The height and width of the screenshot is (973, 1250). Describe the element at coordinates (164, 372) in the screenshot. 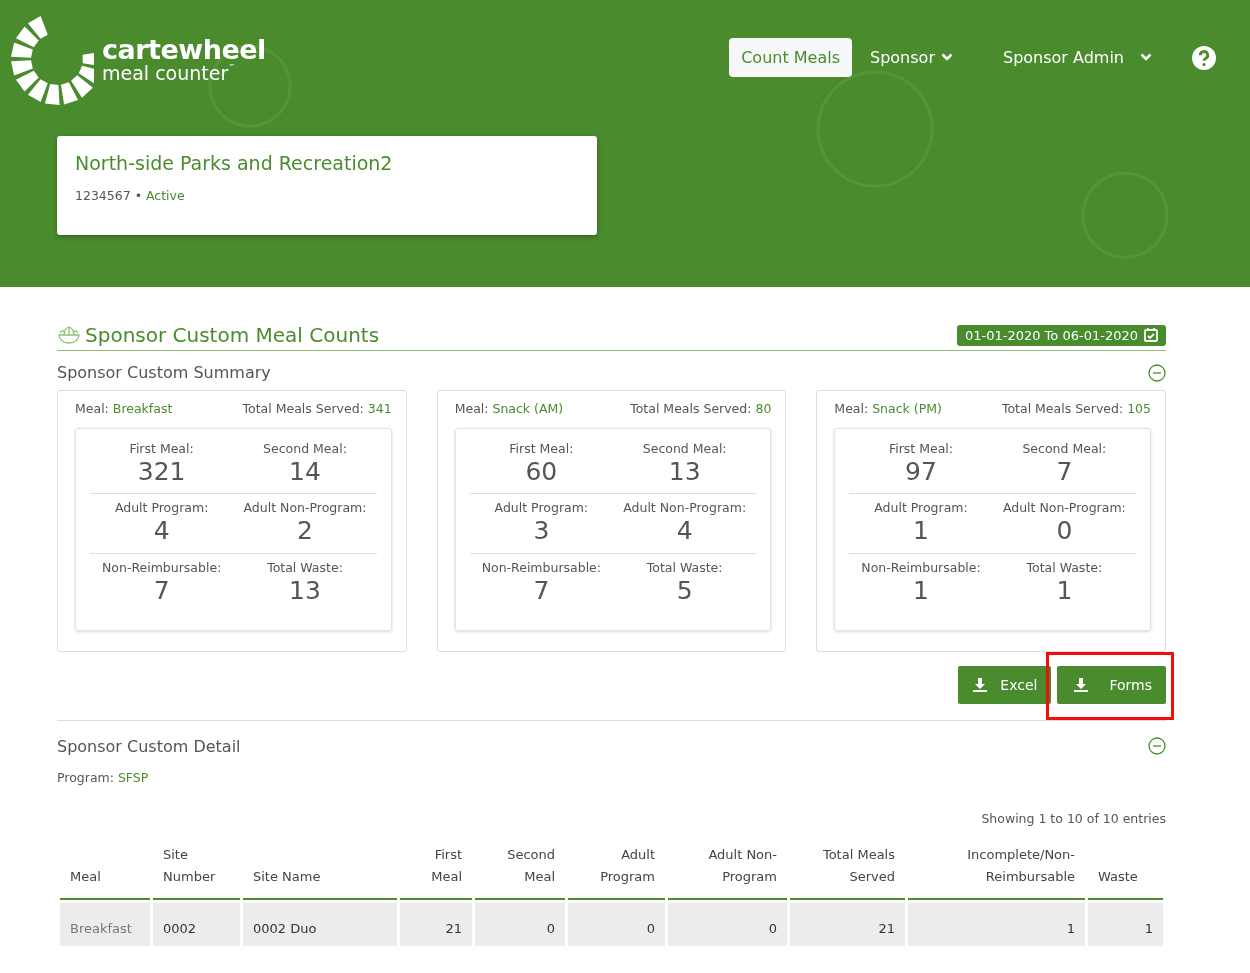

I see `summary-title: Sponsor Custom Summary` at that location.